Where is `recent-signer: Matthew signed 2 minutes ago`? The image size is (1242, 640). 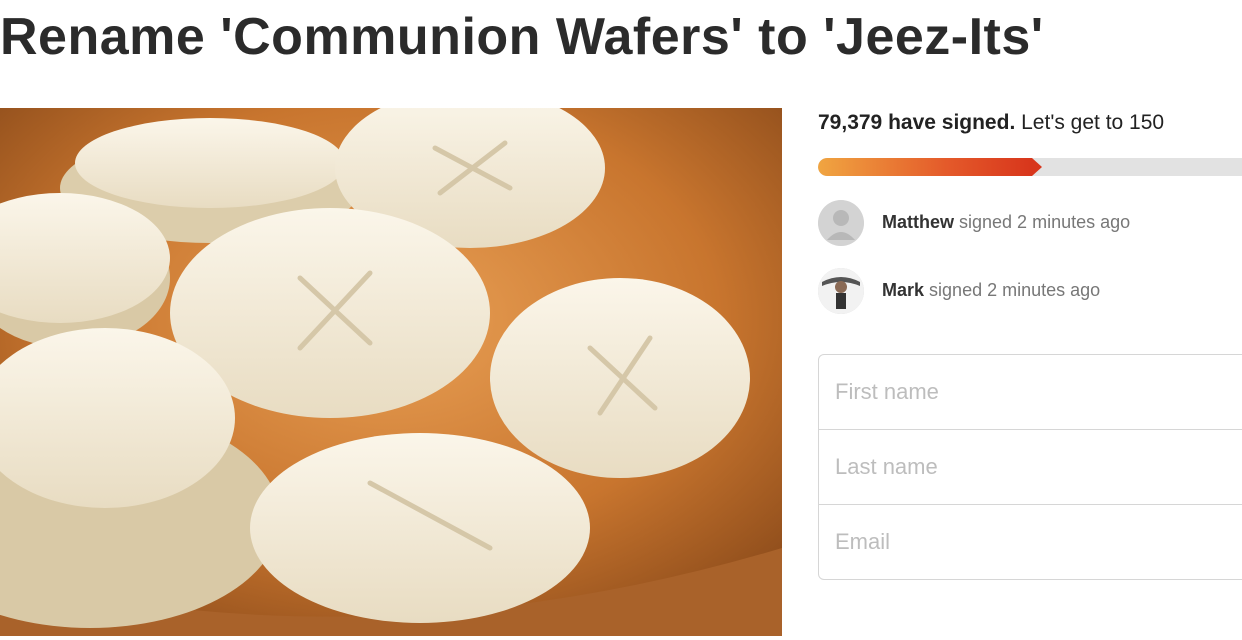 recent-signer: Matthew signed 2 minutes ago is located at coordinates (1030, 224).